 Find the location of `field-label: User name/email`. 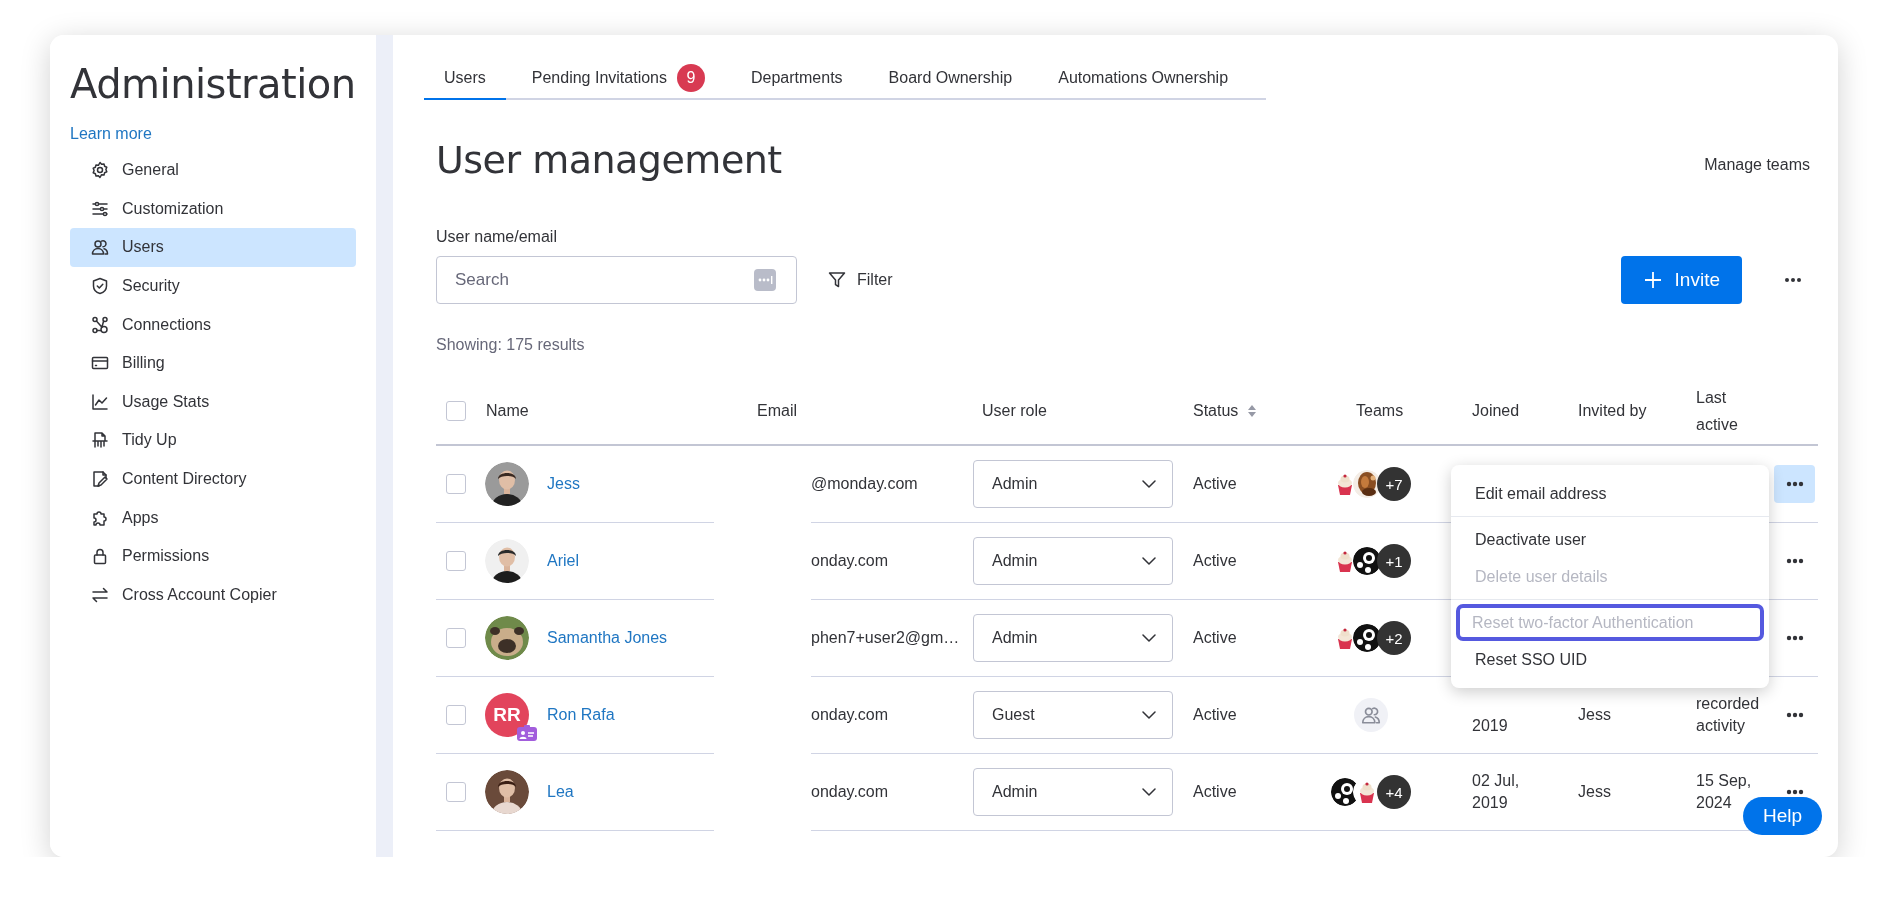

field-label: User name/email is located at coordinates (497, 237).